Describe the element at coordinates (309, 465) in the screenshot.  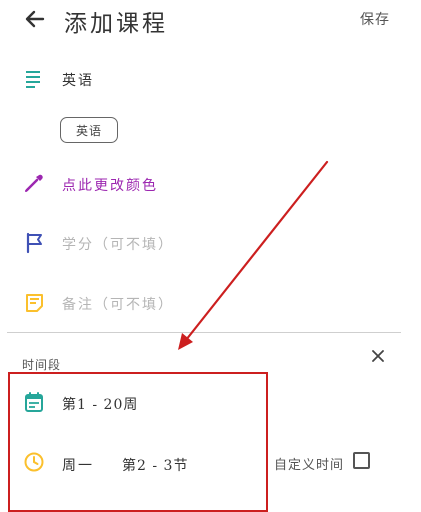
I see `custom-time-label: 自定义时间` at that location.